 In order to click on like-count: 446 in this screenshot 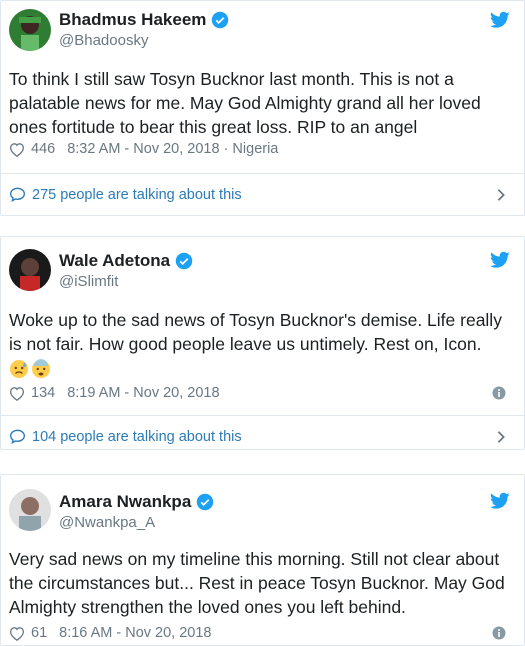, I will do `click(43, 149)`.